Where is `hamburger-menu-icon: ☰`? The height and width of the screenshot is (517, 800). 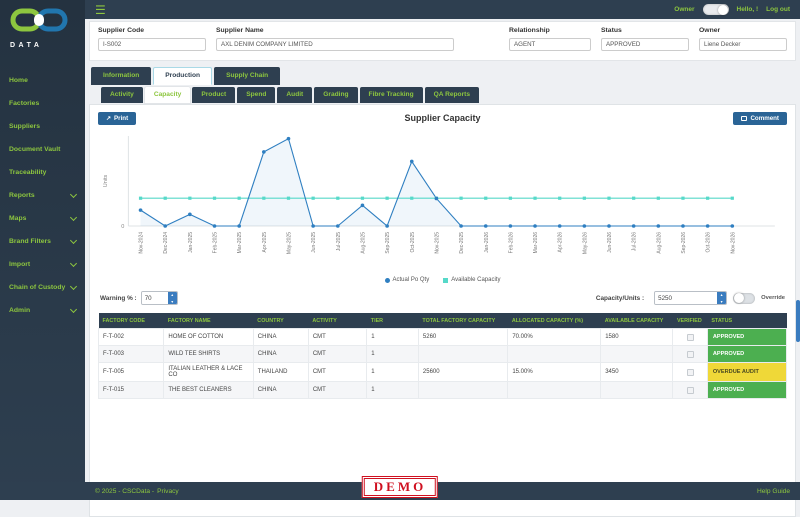
hamburger-menu-icon: ☰ is located at coordinates (100, 10).